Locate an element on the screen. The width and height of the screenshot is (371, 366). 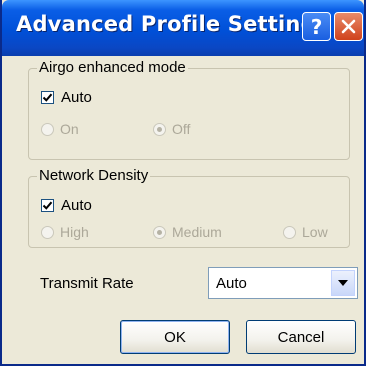
transmit-rate-value: Auto is located at coordinates (231, 283).